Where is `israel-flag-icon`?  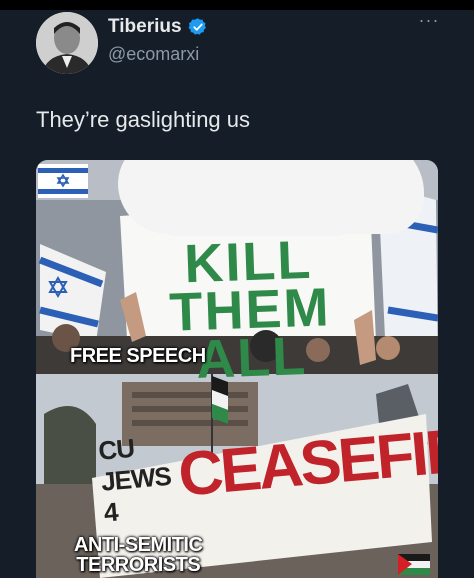 israel-flag-icon is located at coordinates (63, 181).